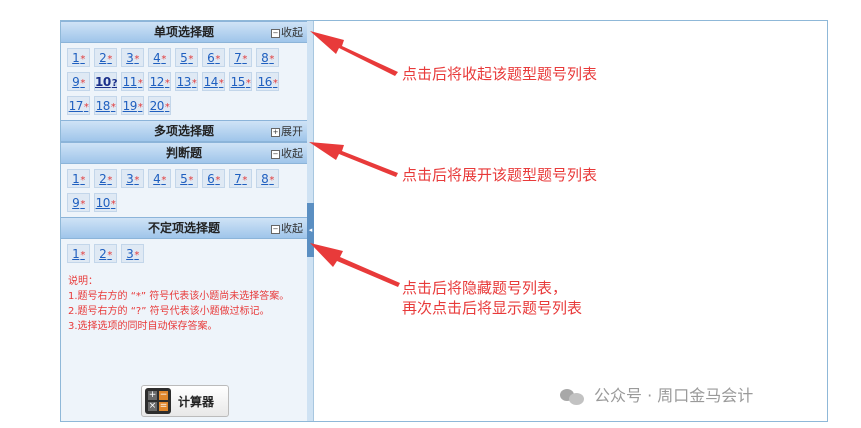  I want to click on annotation-hide-line1: 点击后将隐藏题号列表，, so click(485, 288).